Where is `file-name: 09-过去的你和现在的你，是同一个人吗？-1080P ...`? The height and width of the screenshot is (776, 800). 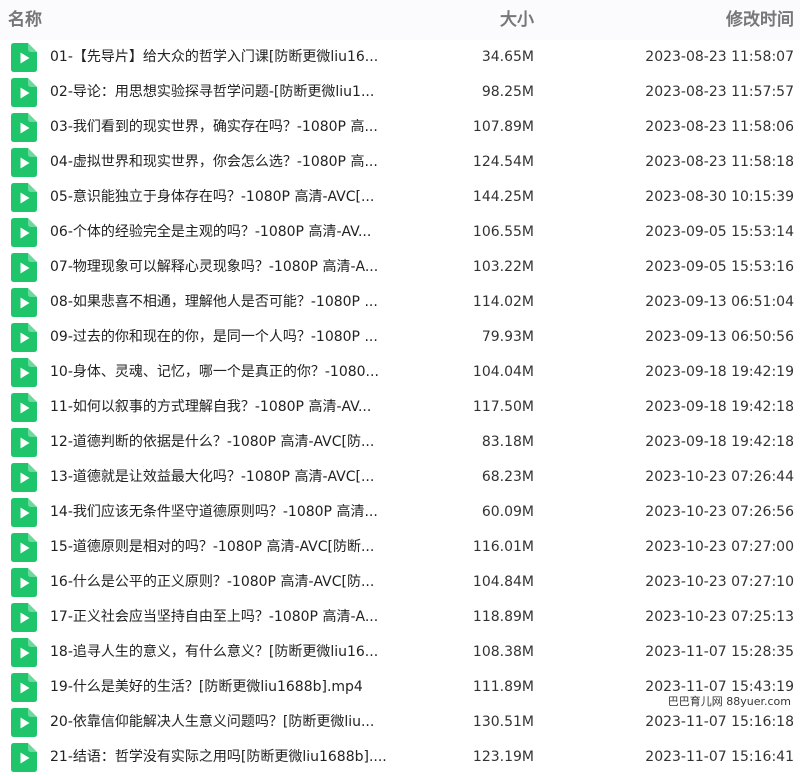 file-name: 09-过去的你和现在的你，是同一个人吗？-1080P ... is located at coordinates (230, 337).